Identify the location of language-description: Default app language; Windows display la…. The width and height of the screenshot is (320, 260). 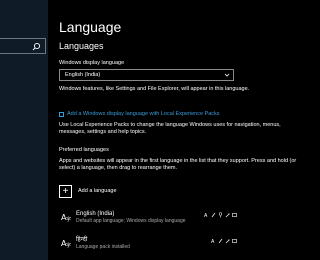
(131, 221).